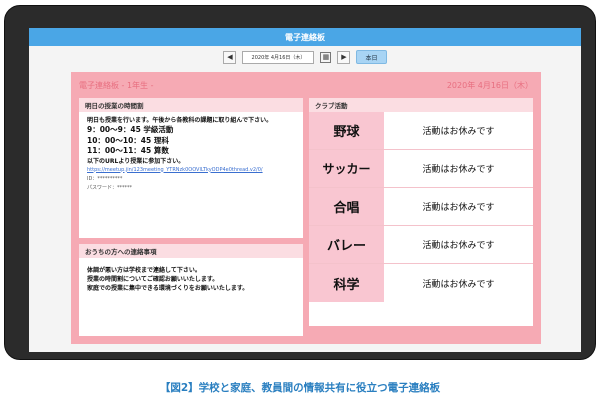 Image resolution: width=600 pixels, height=400 pixels. What do you see at coordinates (110, 187) in the screenshot?
I see `meeting-password: パスワード：******` at bounding box center [110, 187].